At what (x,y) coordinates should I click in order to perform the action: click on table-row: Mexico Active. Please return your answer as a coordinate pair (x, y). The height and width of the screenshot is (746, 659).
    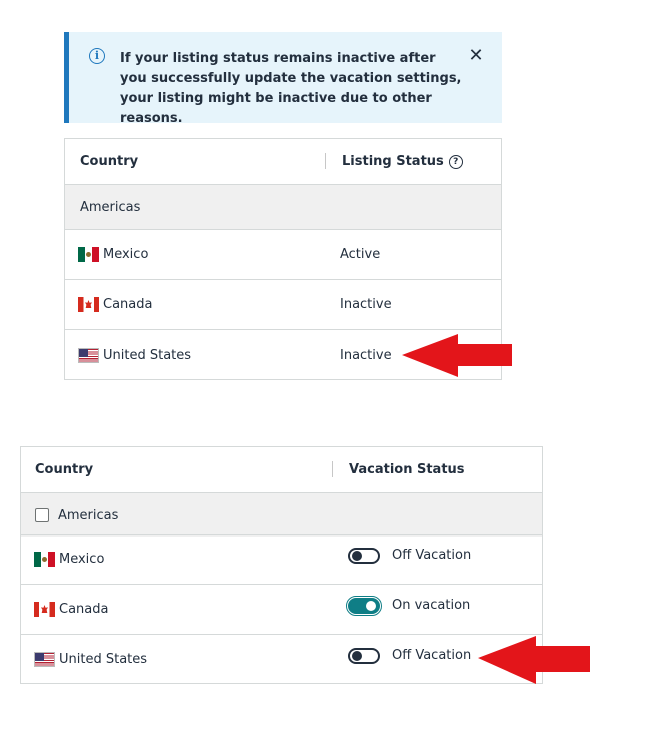
    Looking at the image, I should click on (283, 254).